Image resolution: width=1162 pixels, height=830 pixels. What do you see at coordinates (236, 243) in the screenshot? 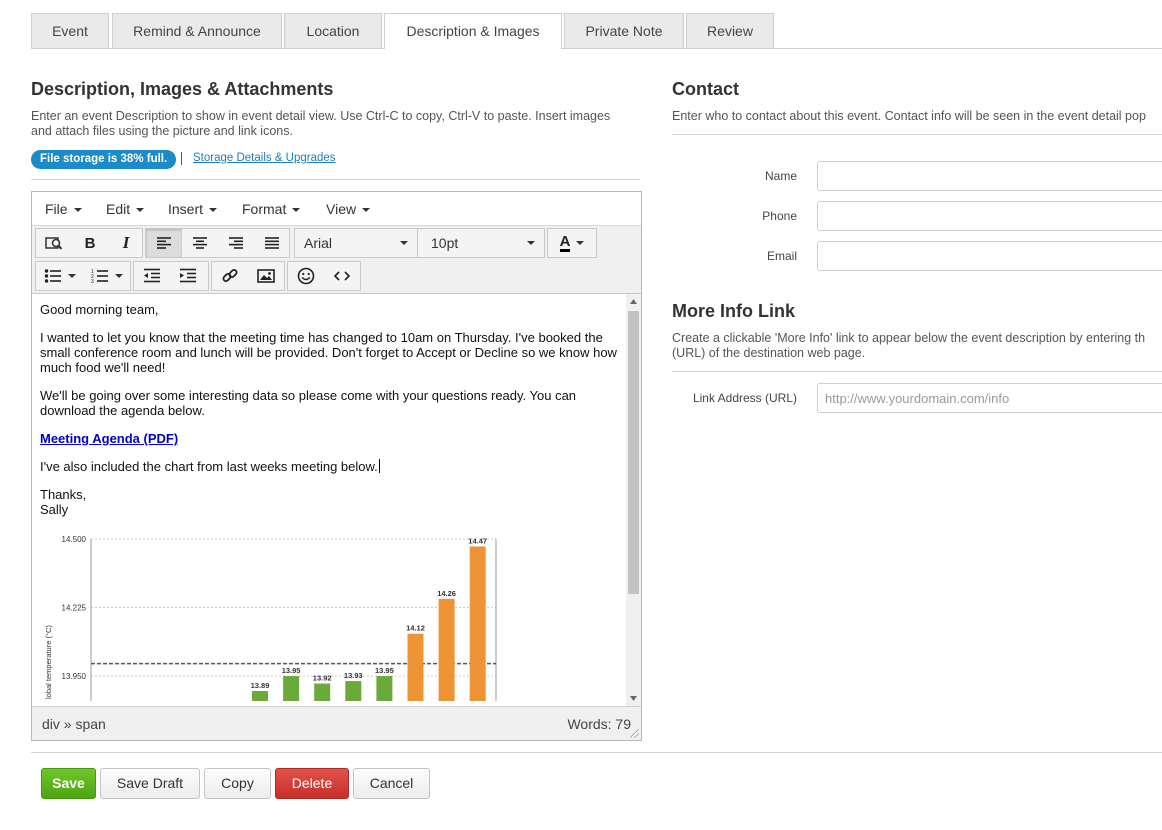
I see `align-right-button` at bounding box center [236, 243].